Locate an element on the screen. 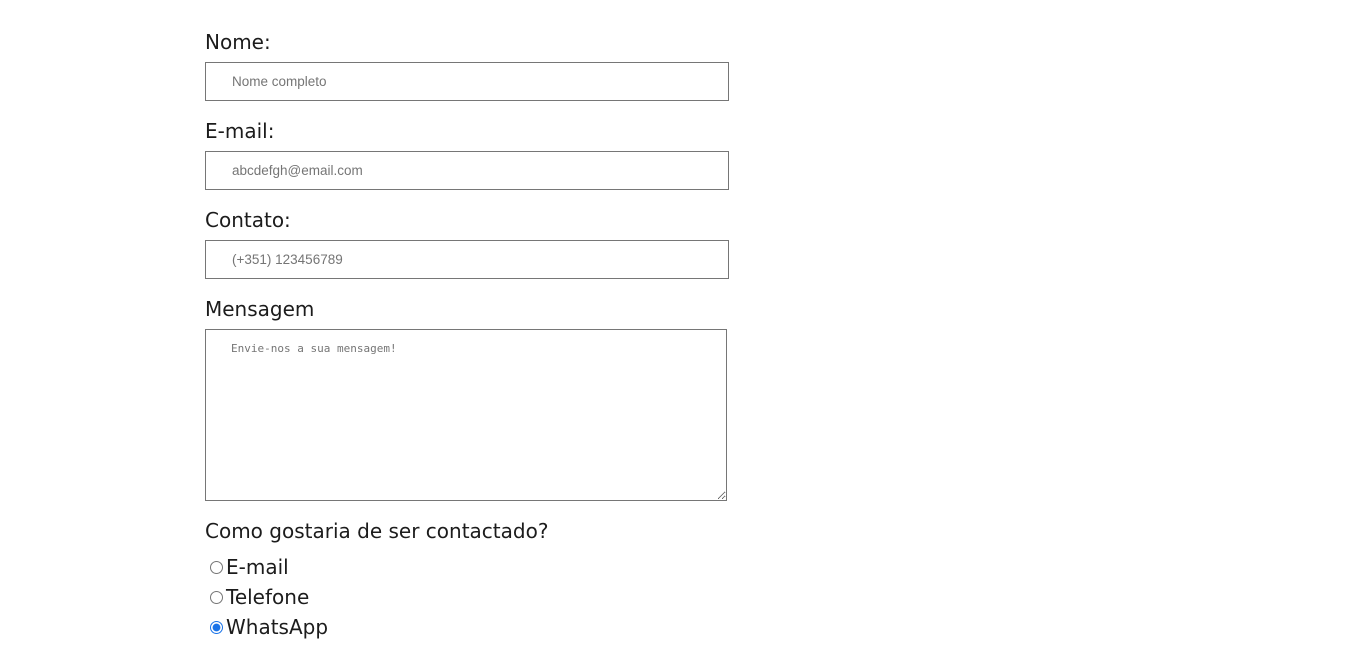 The image size is (1348, 655). telefone-radio is located at coordinates (216, 597).